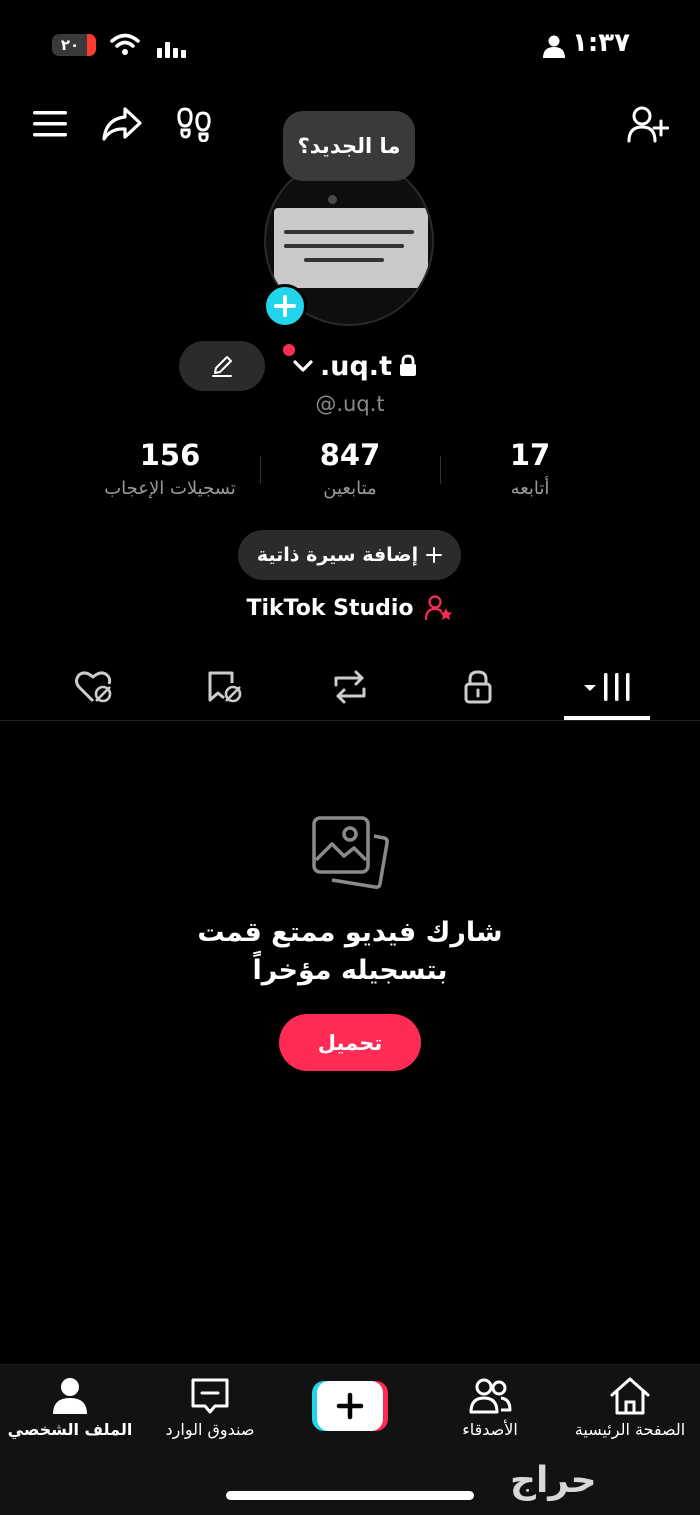 The height and width of the screenshot is (1515, 700). I want to click on heart-hidden-icon, so click(93, 687).